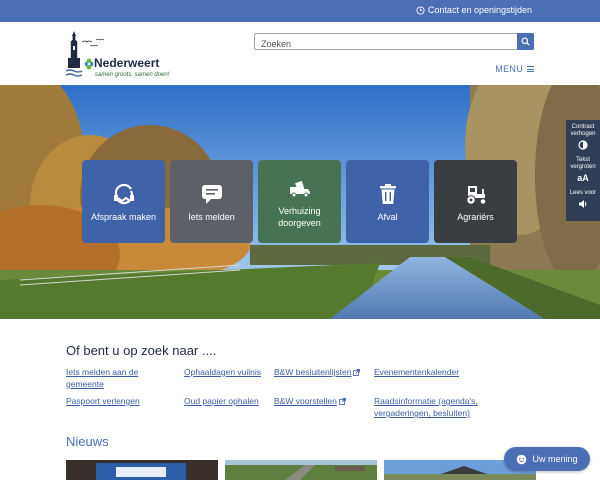 The width and height of the screenshot is (600, 480). What do you see at coordinates (420, 10) in the screenshot?
I see `clock-icon` at bounding box center [420, 10].